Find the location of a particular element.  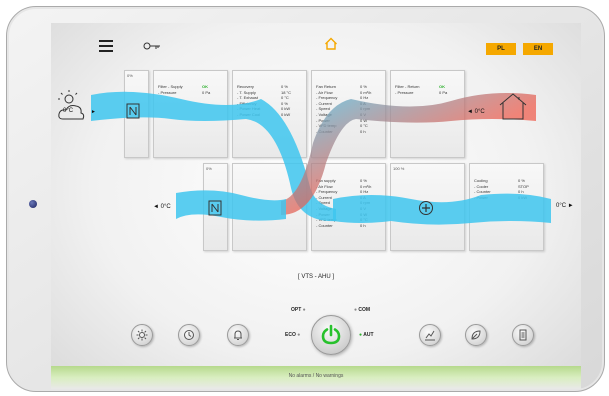

eco-button is located at coordinates (476, 335).